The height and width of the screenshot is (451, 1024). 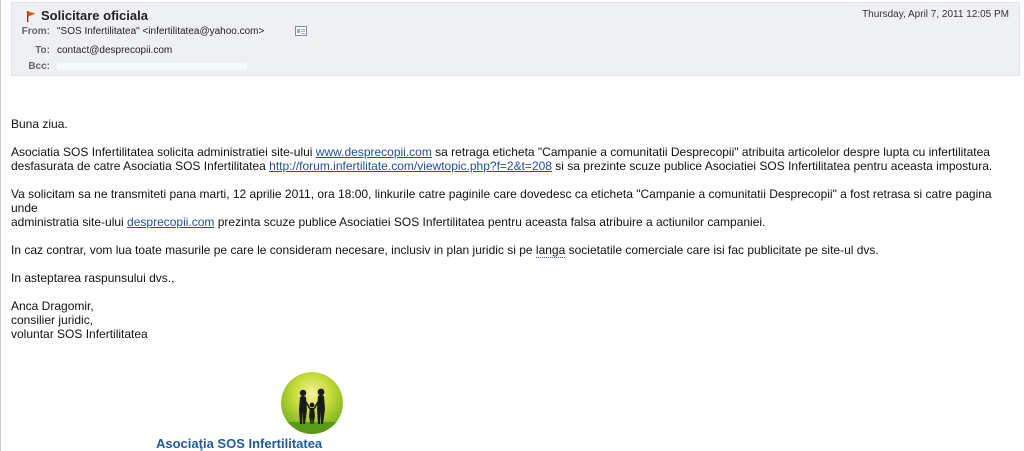 I want to click on greeting: Buna ziua., so click(x=39, y=124).